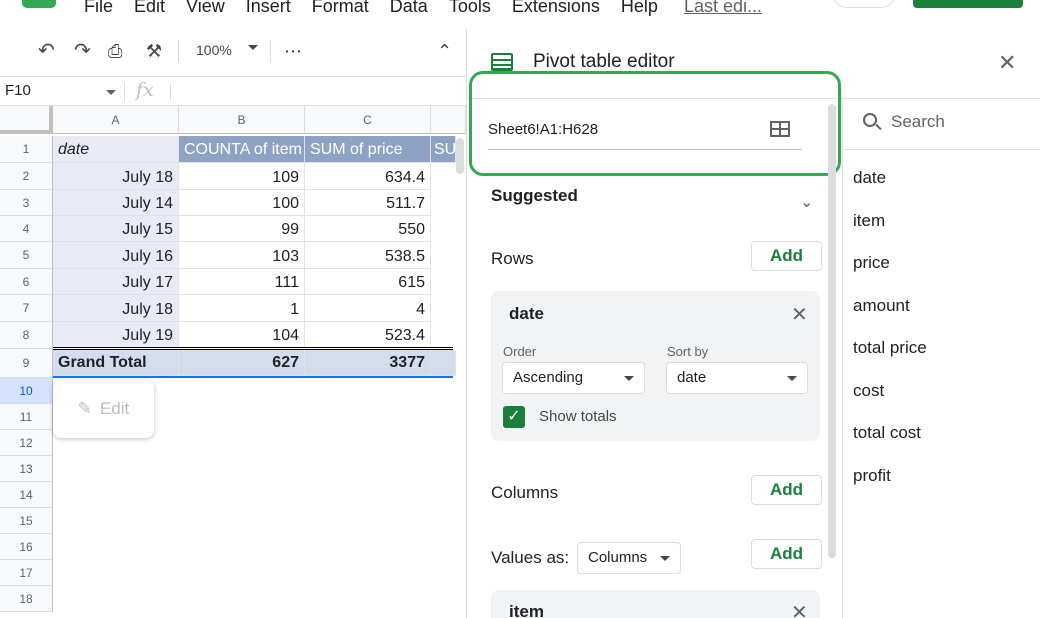 The height and width of the screenshot is (618, 1040). I want to click on count-cell: 104, so click(242, 335).